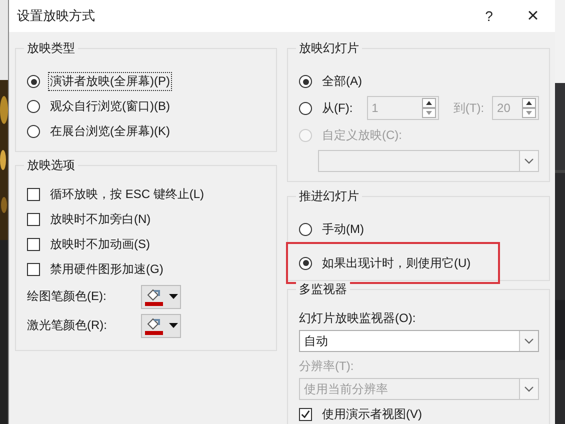 Image resolution: width=565 pixels, height=424 pixels. Describe the element at coordinates (327, 366) in the screenshot. I see `field-label: 分辨率(T):` at that location.